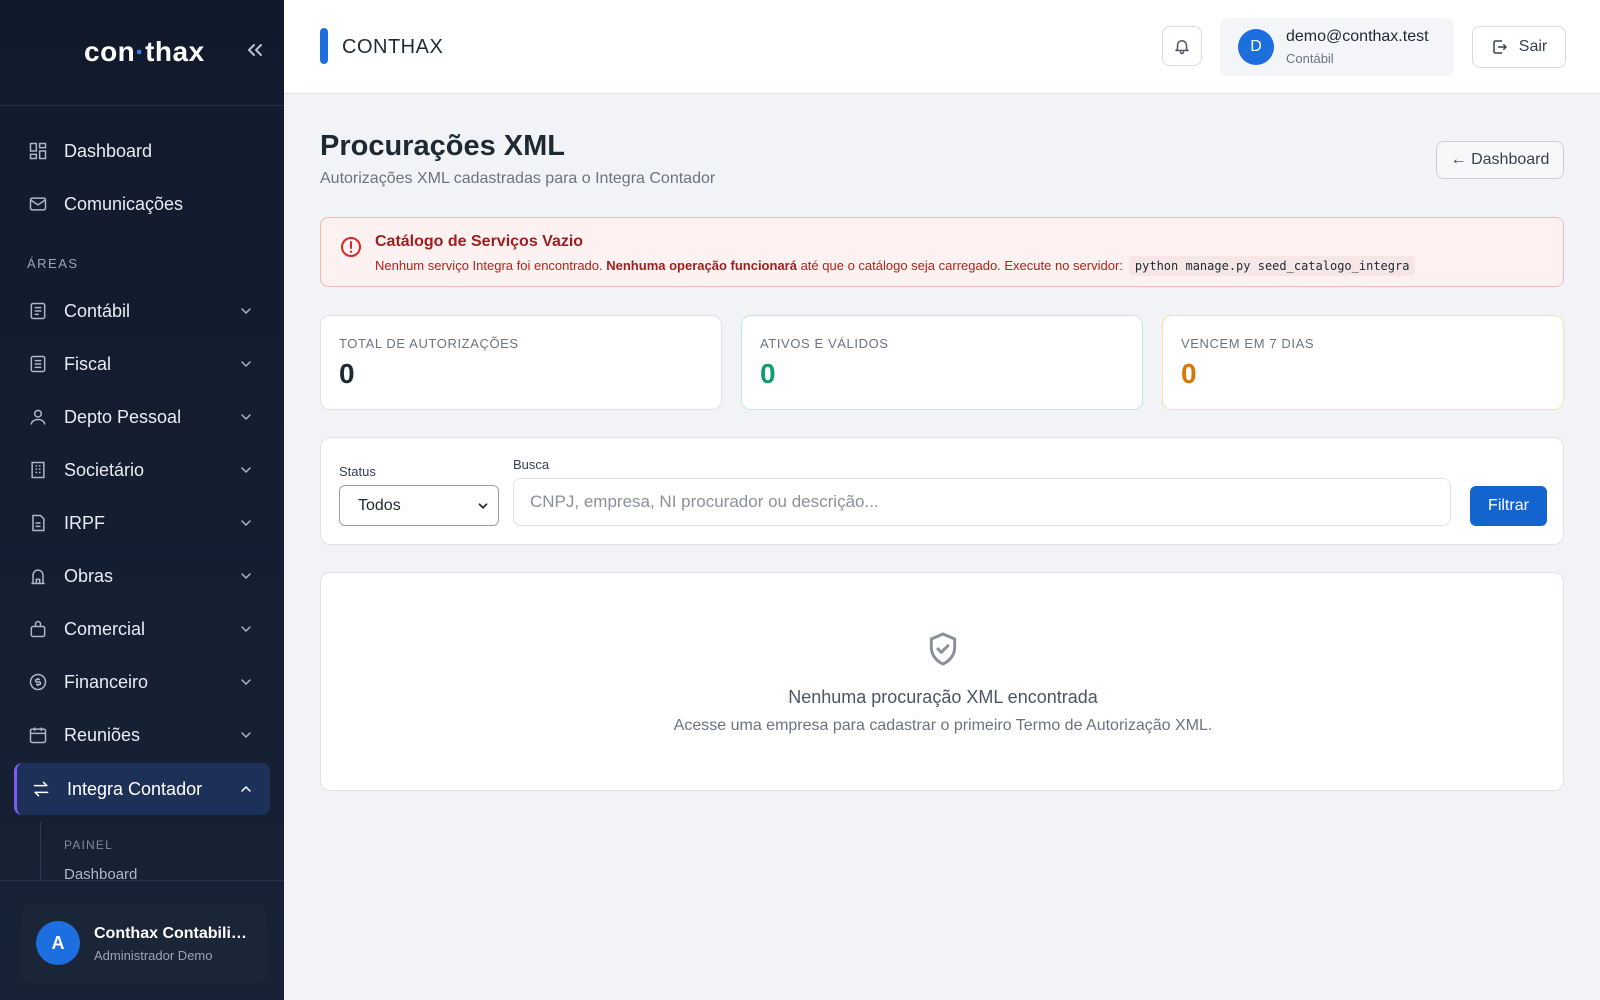 The image size is (1600, 1000). I want to click on status-filter-label: Status, so click(357, 471).